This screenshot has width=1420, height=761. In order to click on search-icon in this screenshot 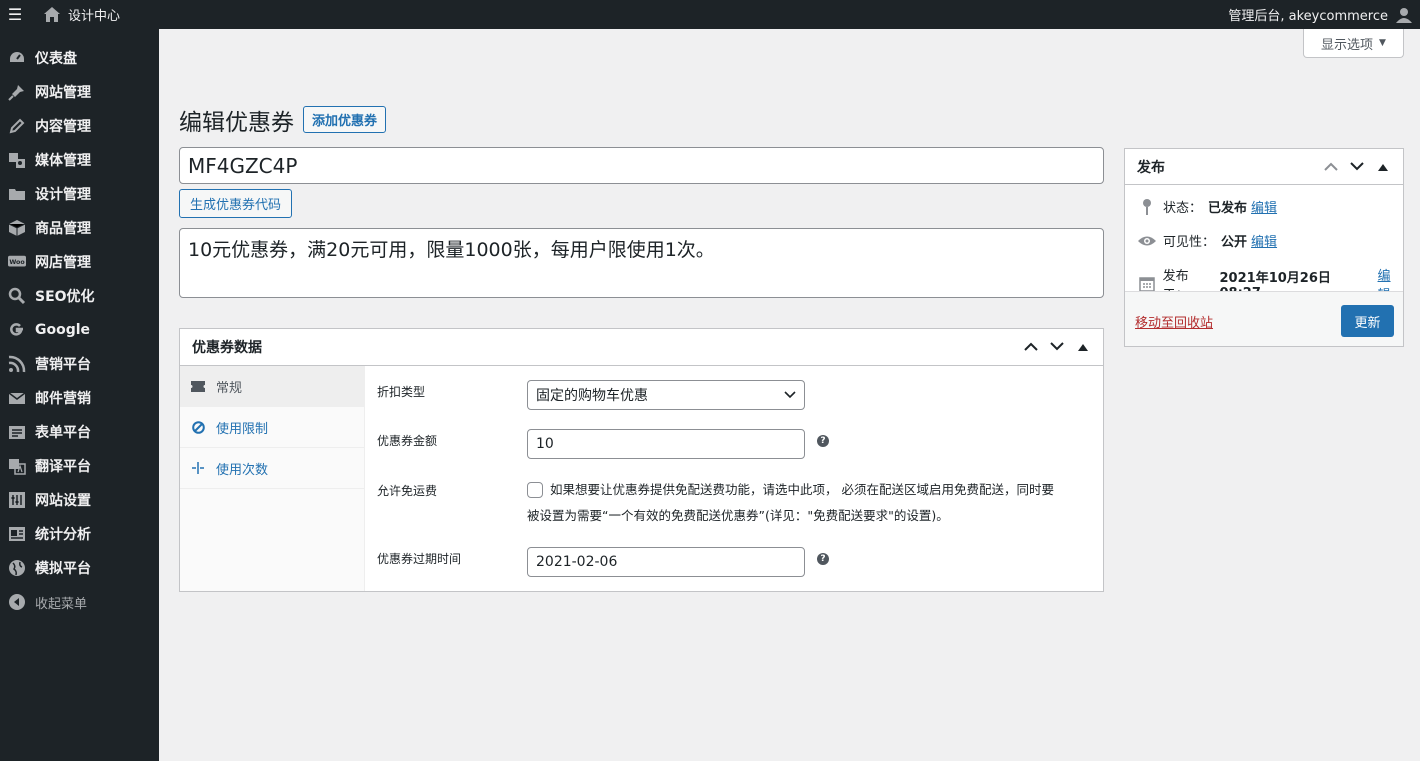, I will do `click(17, 296)`.